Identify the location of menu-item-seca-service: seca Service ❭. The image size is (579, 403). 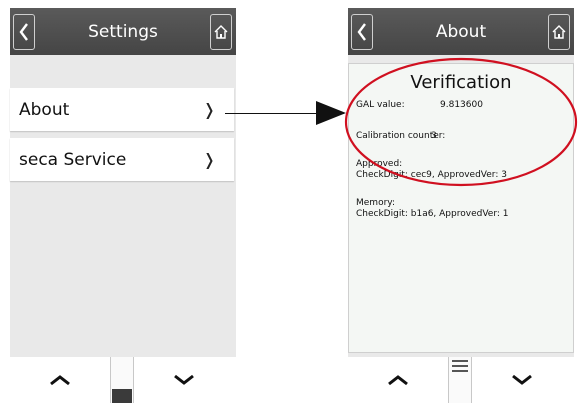
(122, 159).